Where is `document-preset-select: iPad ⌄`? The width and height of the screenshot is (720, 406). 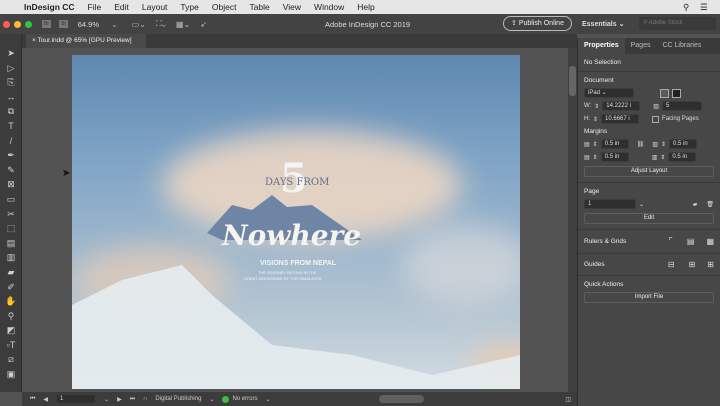
document-preset-select: iPad ⌄ is located at coordinates (609, 93).